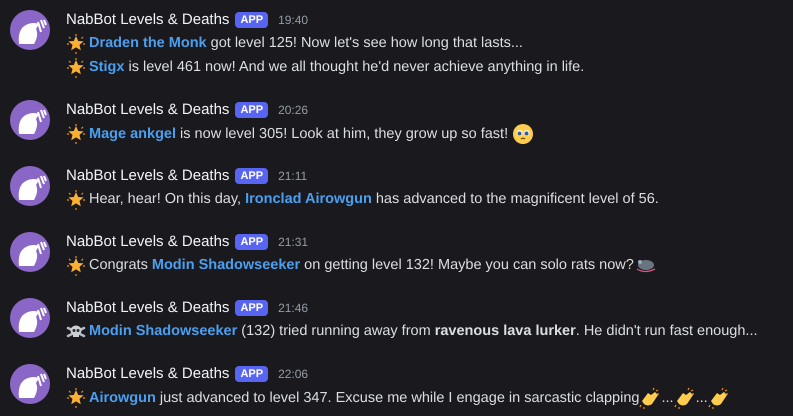 The width and height of the screenshot is (793, 416). Describe the element at coordinates (311, 134) in the screenshot. I see `message-text: Mage ankgel is now level 305! Look at him, they grow up so fast!` at that location.